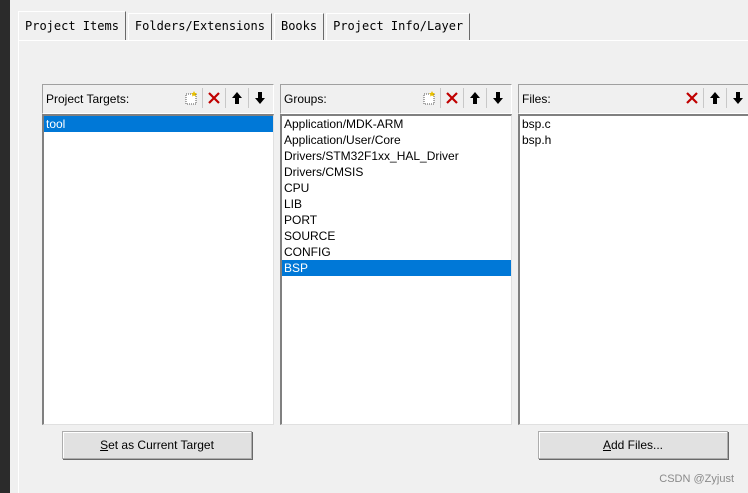 This screenshot has width=748, height=493. What do you see at coordinates (396, 99) in the screenshot?
I see `groups-header: Groups:` at bounding box center [396, 99].